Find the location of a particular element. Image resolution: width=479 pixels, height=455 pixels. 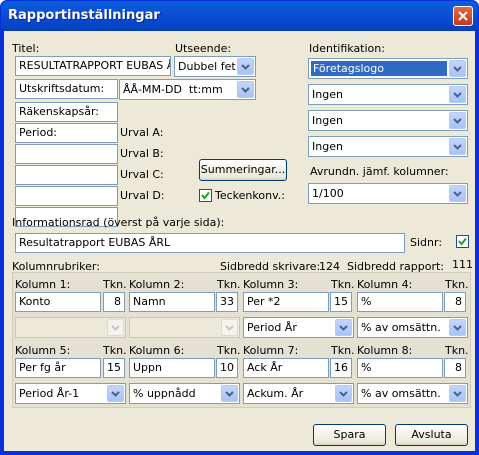

column-4-select-value: % av omsättn. is located at coordinates (401, 327).